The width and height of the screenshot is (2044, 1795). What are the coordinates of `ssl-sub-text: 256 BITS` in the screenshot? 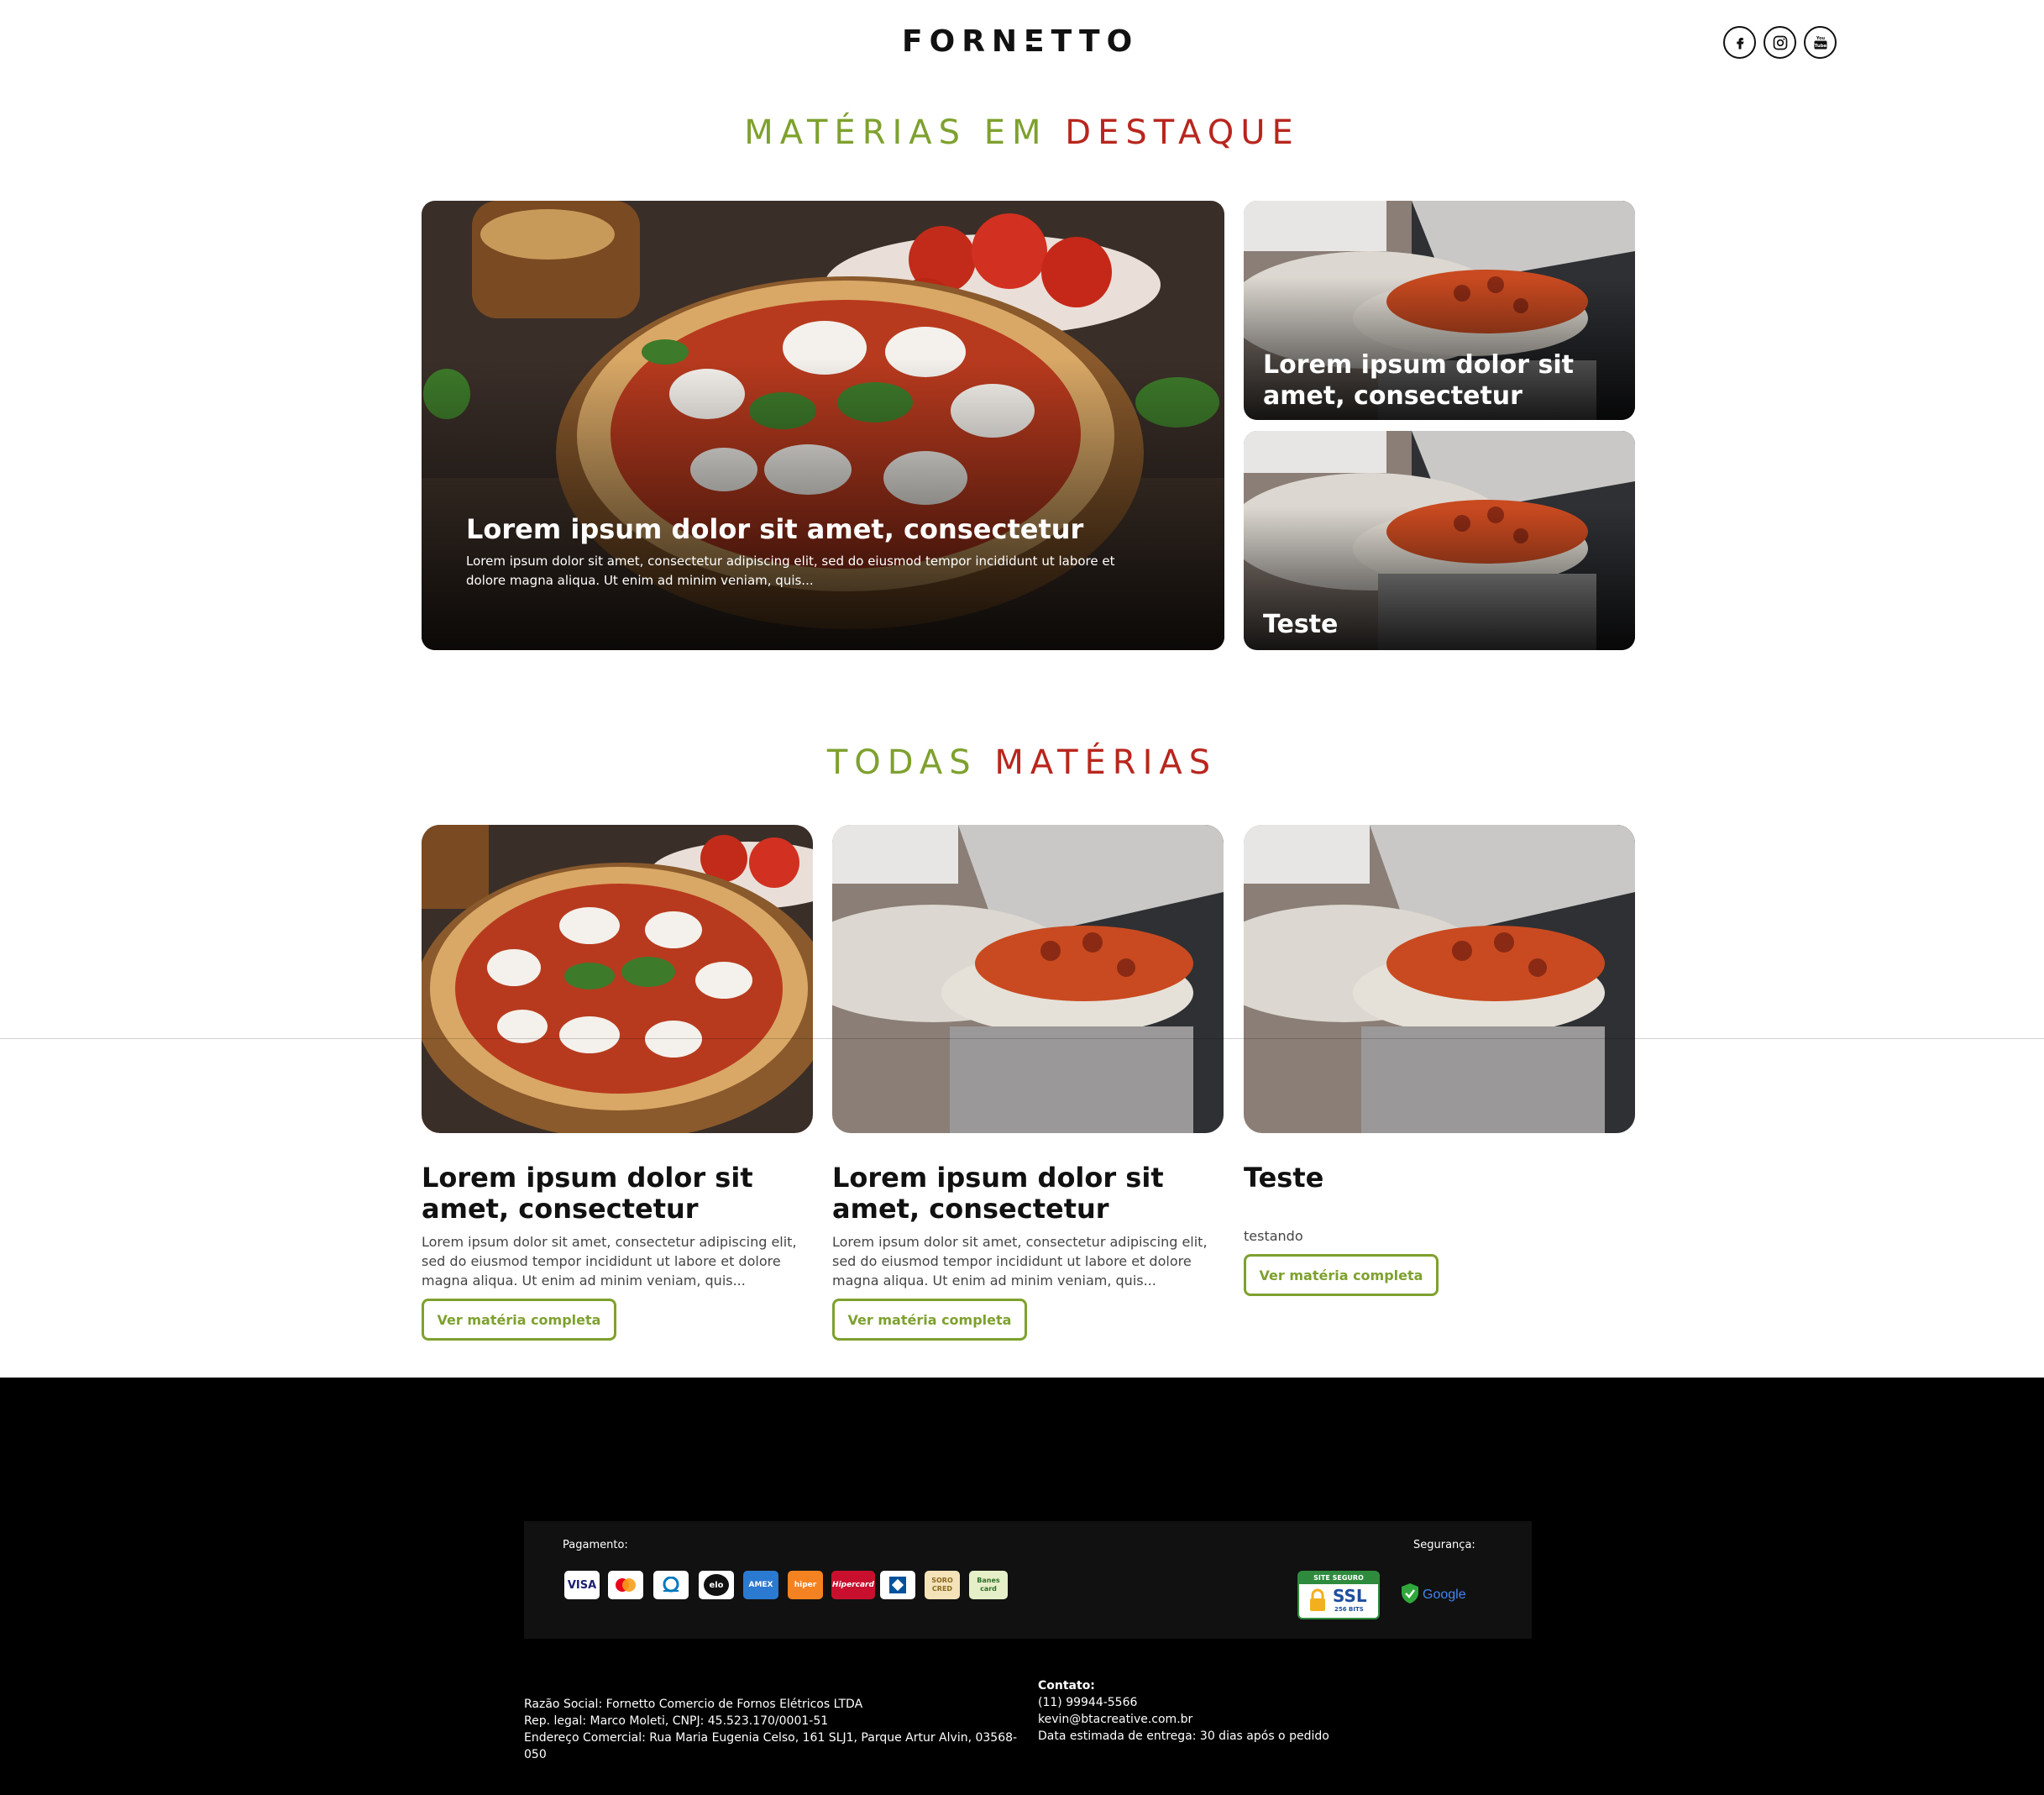 It's located at (1349, 1609).